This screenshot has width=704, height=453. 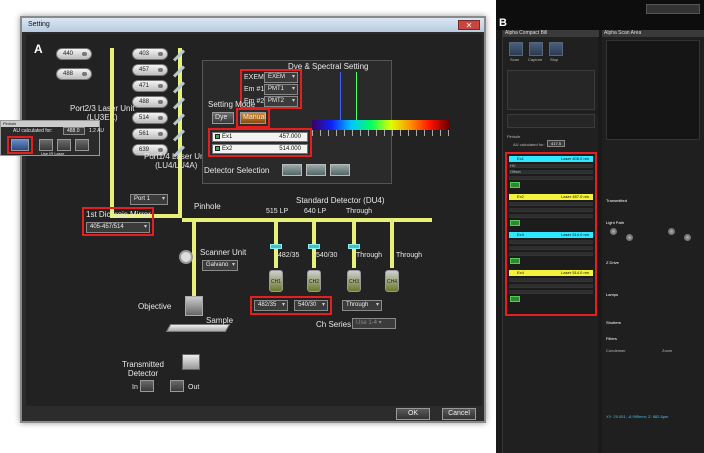 I want to click on au-wavelength-dropdown: 488.0, so click(x=74, y=131).